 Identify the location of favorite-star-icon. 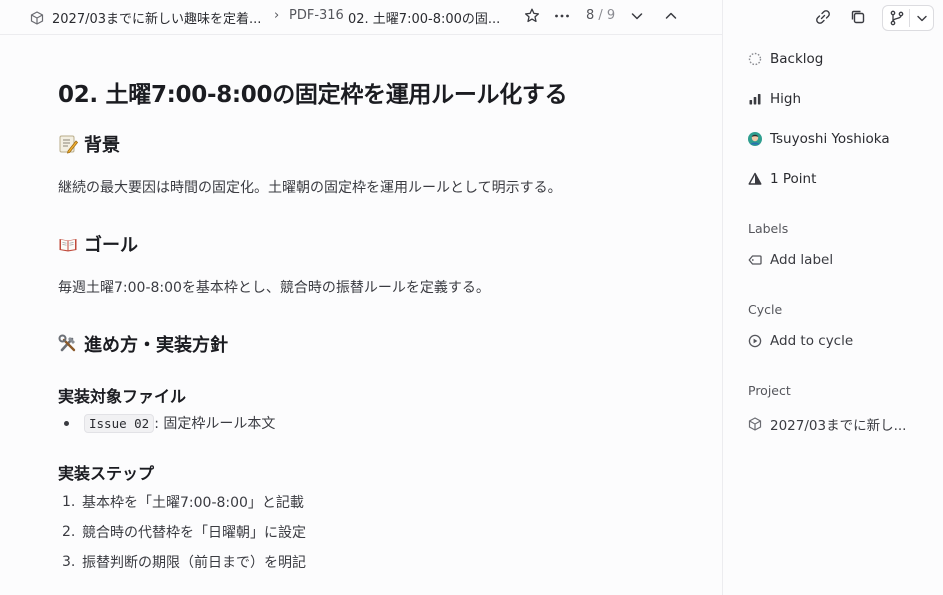
(532, 16).